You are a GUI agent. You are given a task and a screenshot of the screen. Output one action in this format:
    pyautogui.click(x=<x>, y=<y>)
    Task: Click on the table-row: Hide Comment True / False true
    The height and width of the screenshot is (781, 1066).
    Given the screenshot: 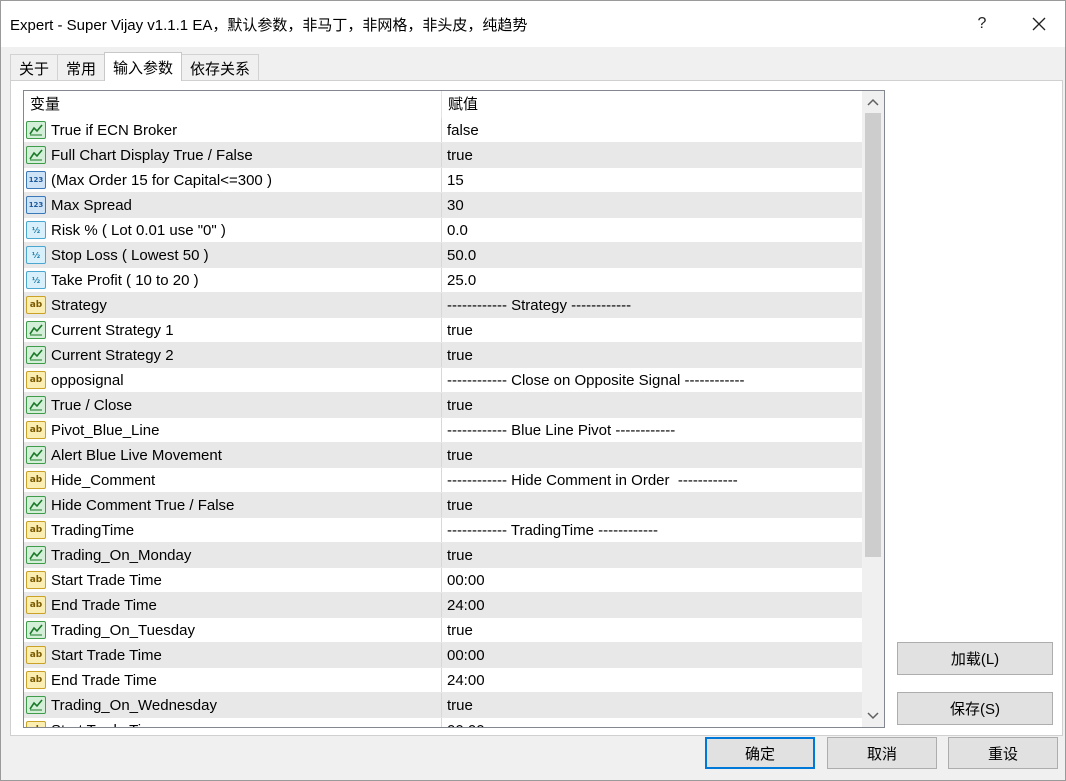 What is the action you would take?
    pyautogui.click(x=443, y=505)
    